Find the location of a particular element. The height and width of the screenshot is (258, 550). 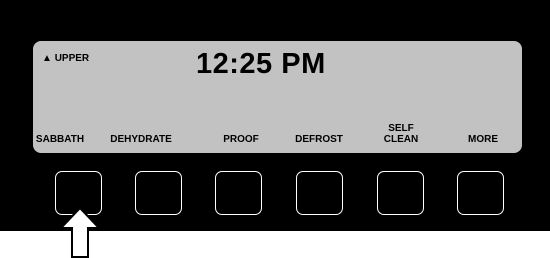

softkey-label-proof: PROOF is located at coordinates (241, 139).